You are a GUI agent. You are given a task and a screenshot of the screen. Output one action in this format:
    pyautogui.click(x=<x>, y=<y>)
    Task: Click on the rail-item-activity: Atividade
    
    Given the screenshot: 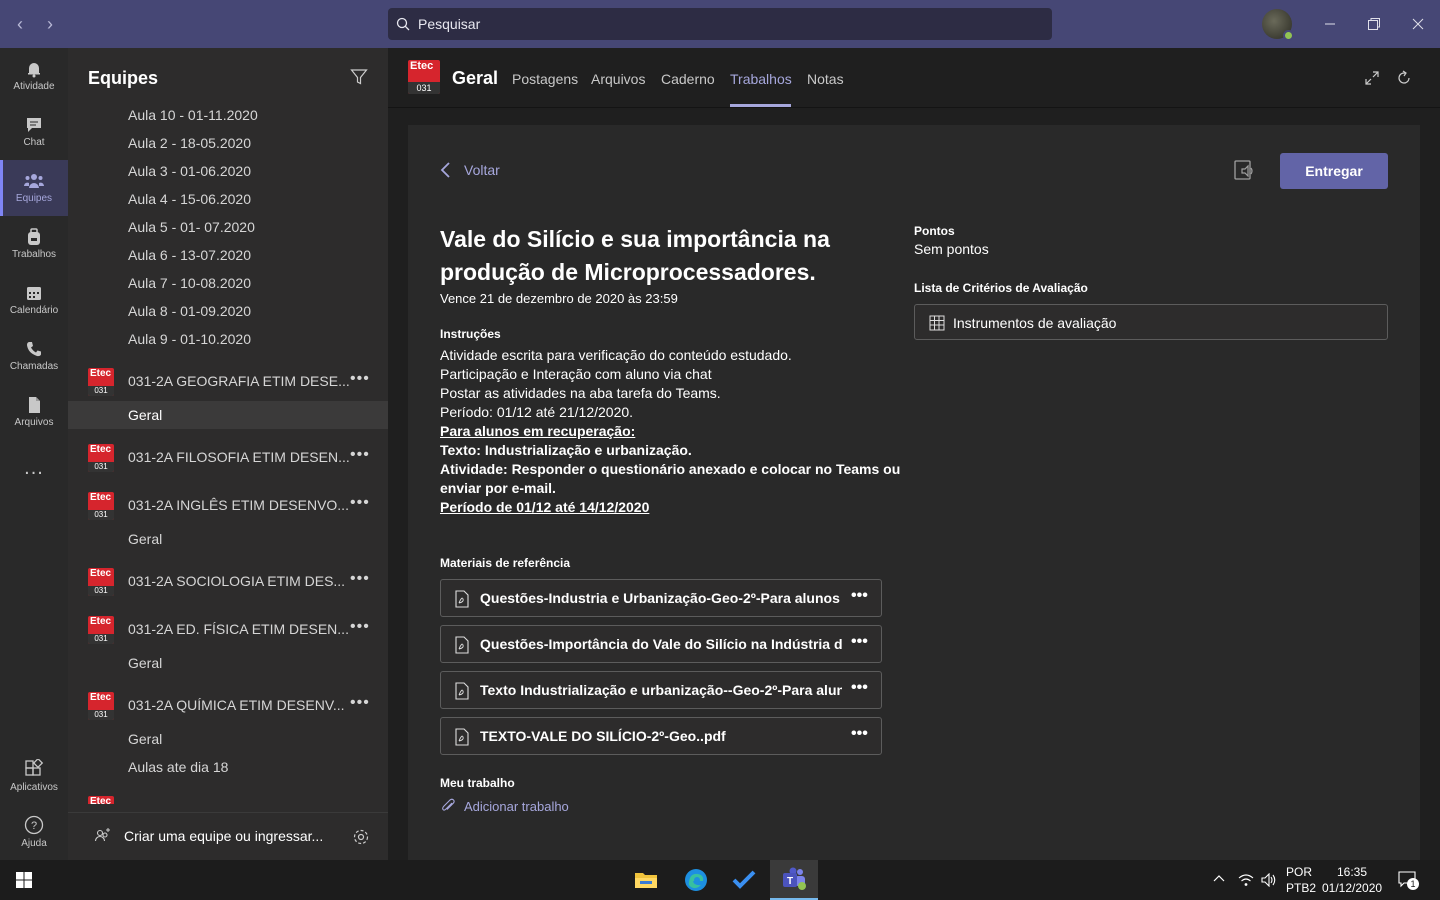 What is the action you would take?
    pyautogui.click(x=34, y=76)
    